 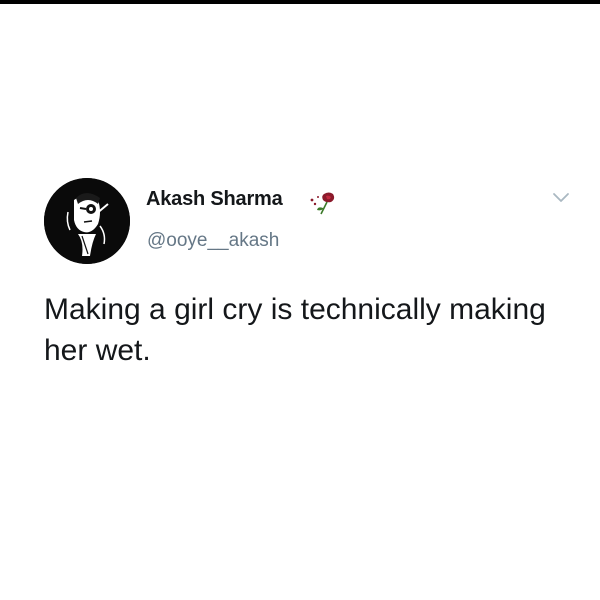 I want to click on rose-emoji-icon, so click(x=322, y=203).